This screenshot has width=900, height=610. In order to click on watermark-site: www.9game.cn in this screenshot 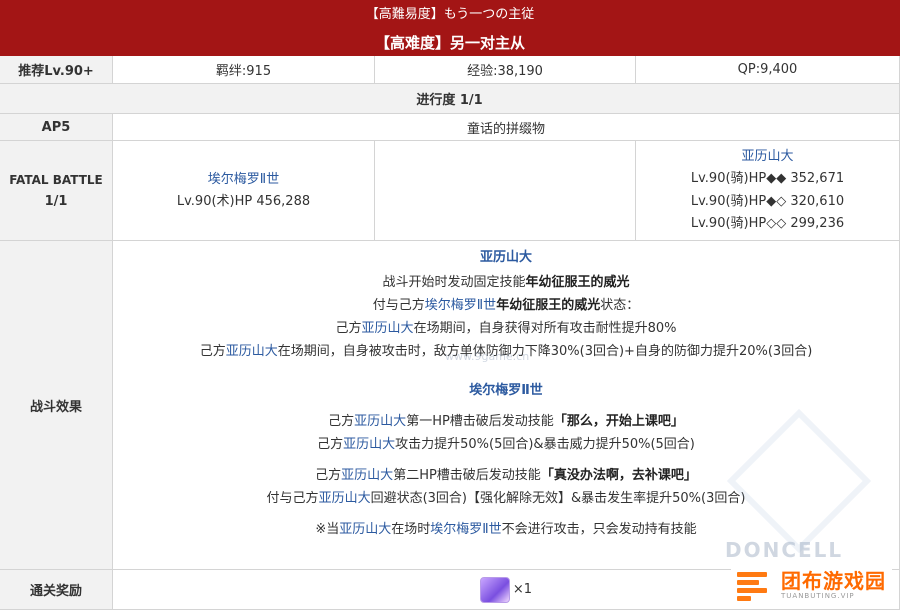, I will do `click(487, 356)`.